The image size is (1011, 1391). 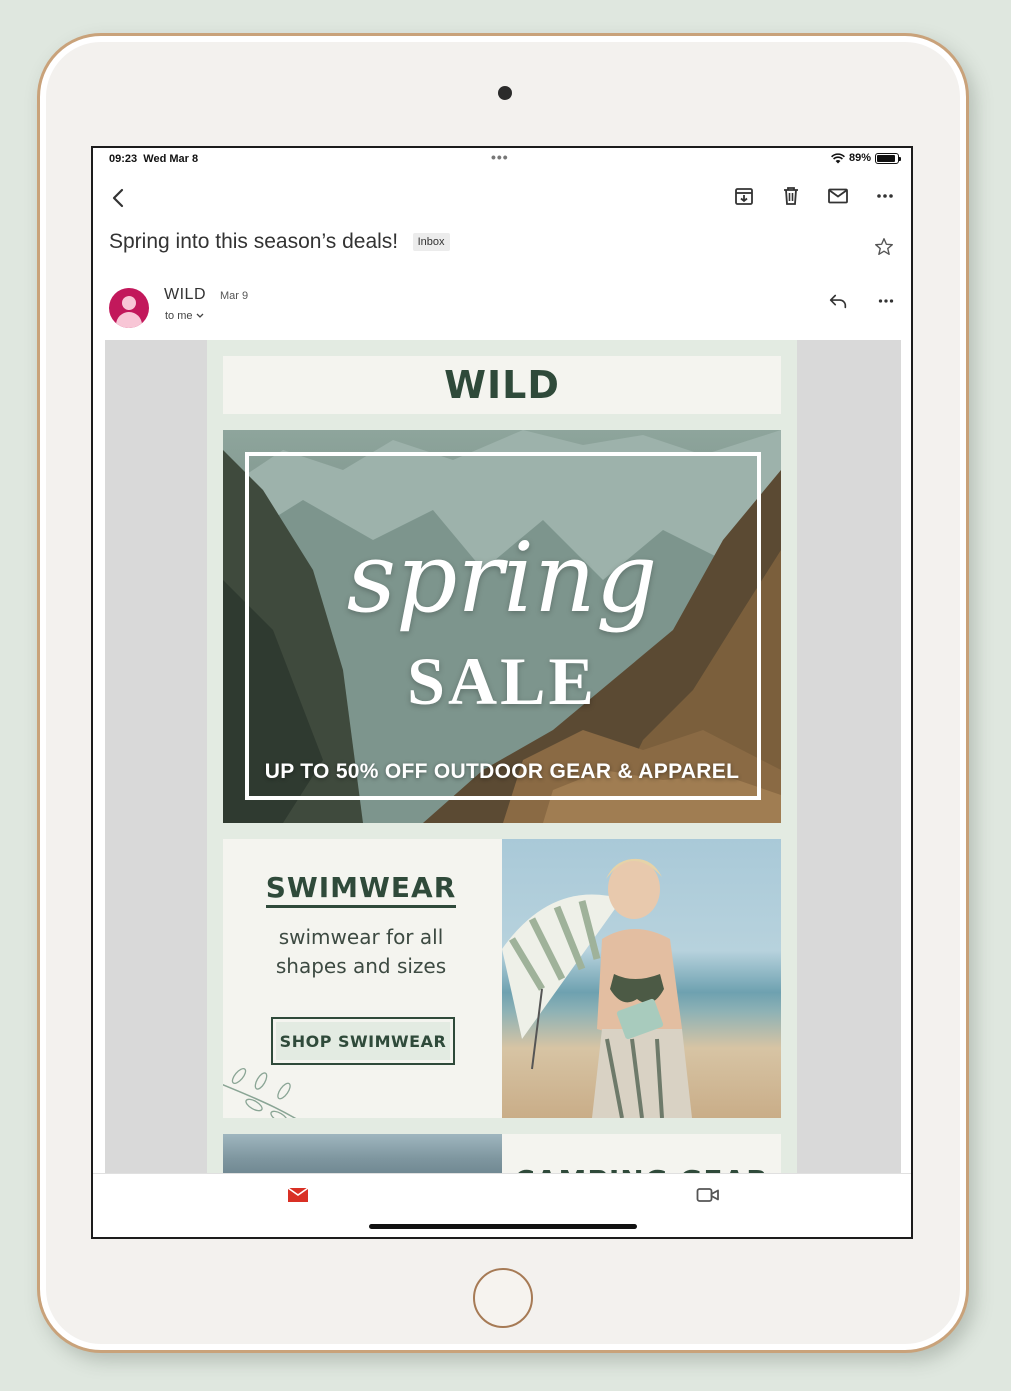 What do you see at coordinates (129, 308) in the screenshot?
I see `avatar` at bounding box center [129, 308].